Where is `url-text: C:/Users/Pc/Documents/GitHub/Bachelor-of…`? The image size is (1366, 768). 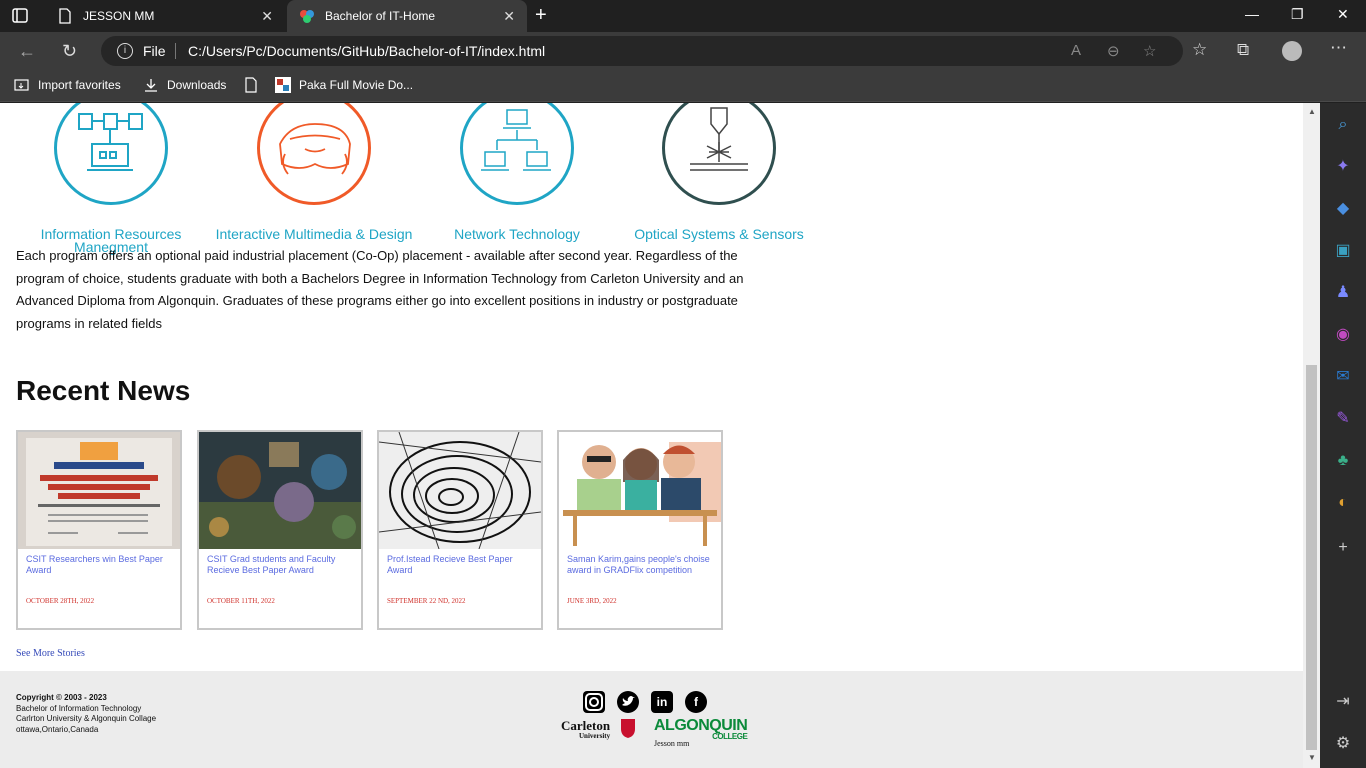
url-text: C:/Users/Pc/Documents/GitHub/Bachelor-of… is located at coordinates (366, 51).